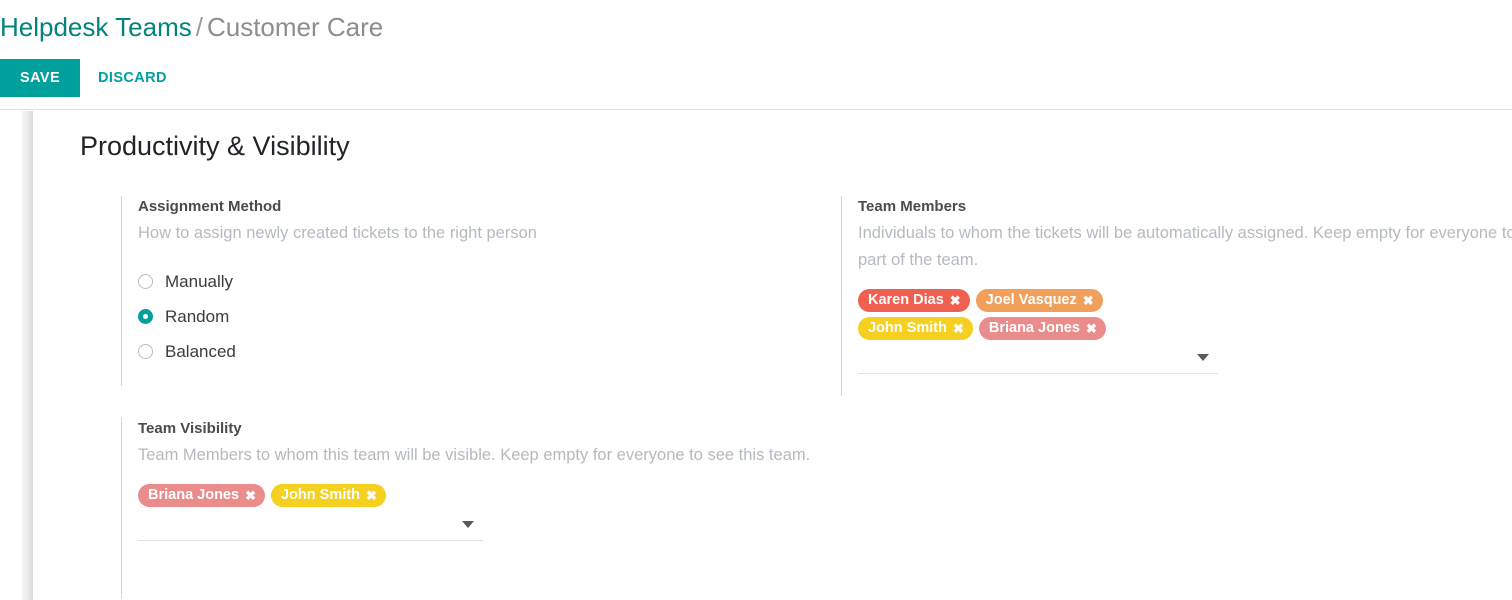 The image size is (1512, 600). I want to click on discard-button: DISCARD, so click(132, 78).